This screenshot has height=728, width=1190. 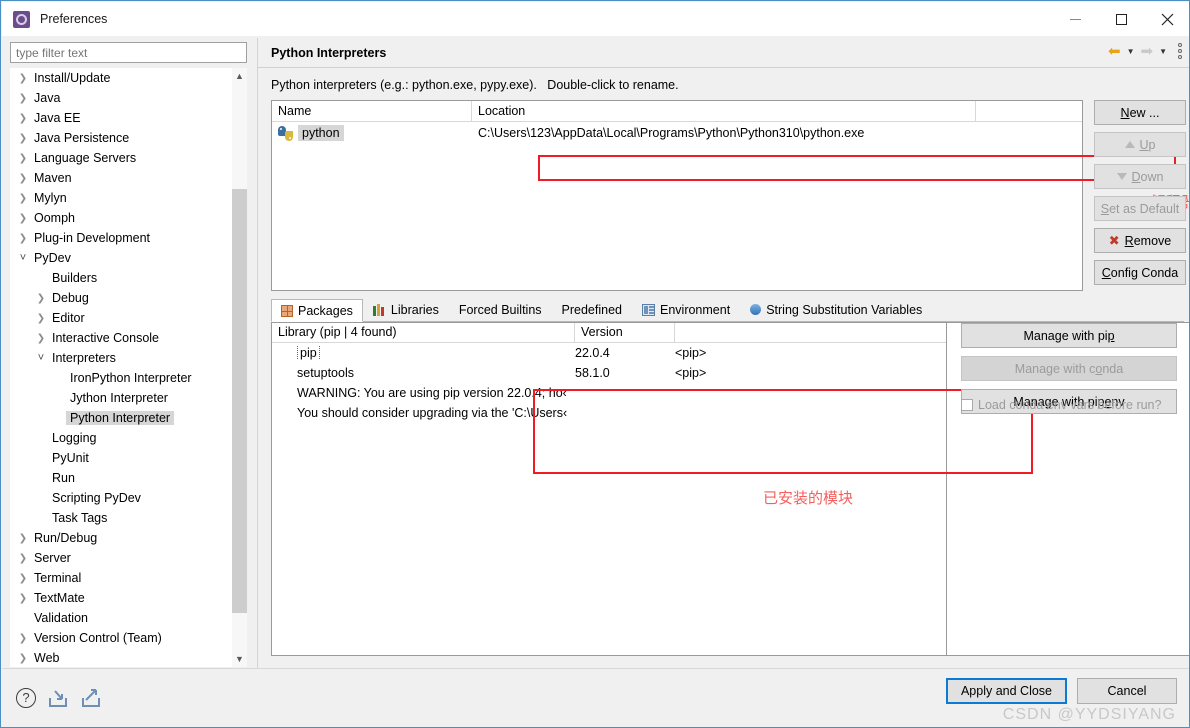 What do you see at coordinates (423, 332) in the screenshot?
I see `column-header-library: Library (pip | 4 found)` at bounding box center [423, 332].